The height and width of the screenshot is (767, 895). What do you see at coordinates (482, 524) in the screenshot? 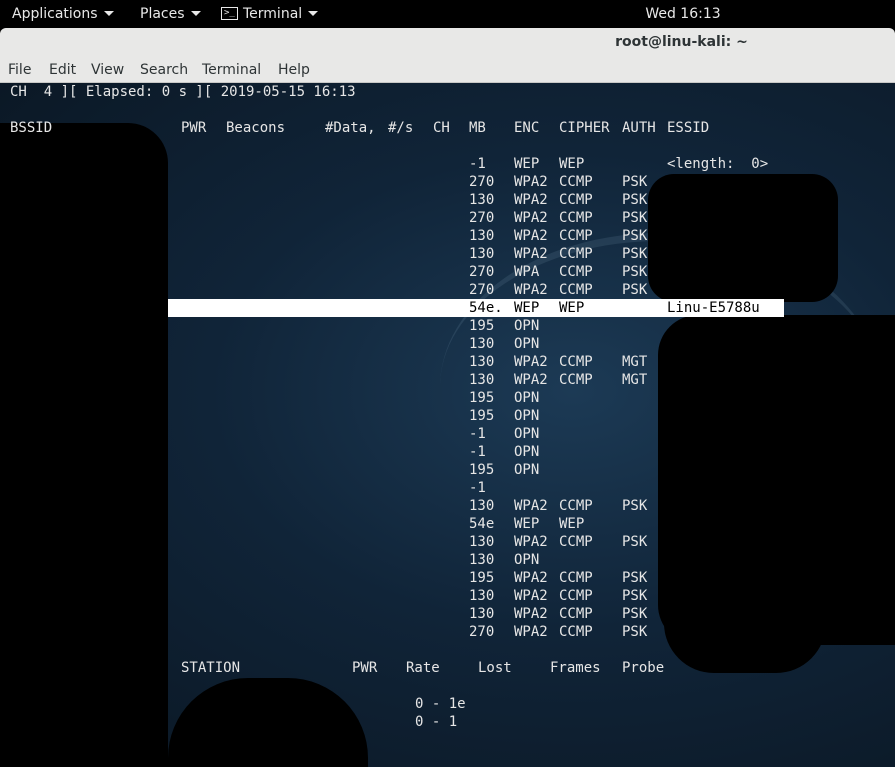
I see `cell-mb: 54e` at bounding box center [482, 524].